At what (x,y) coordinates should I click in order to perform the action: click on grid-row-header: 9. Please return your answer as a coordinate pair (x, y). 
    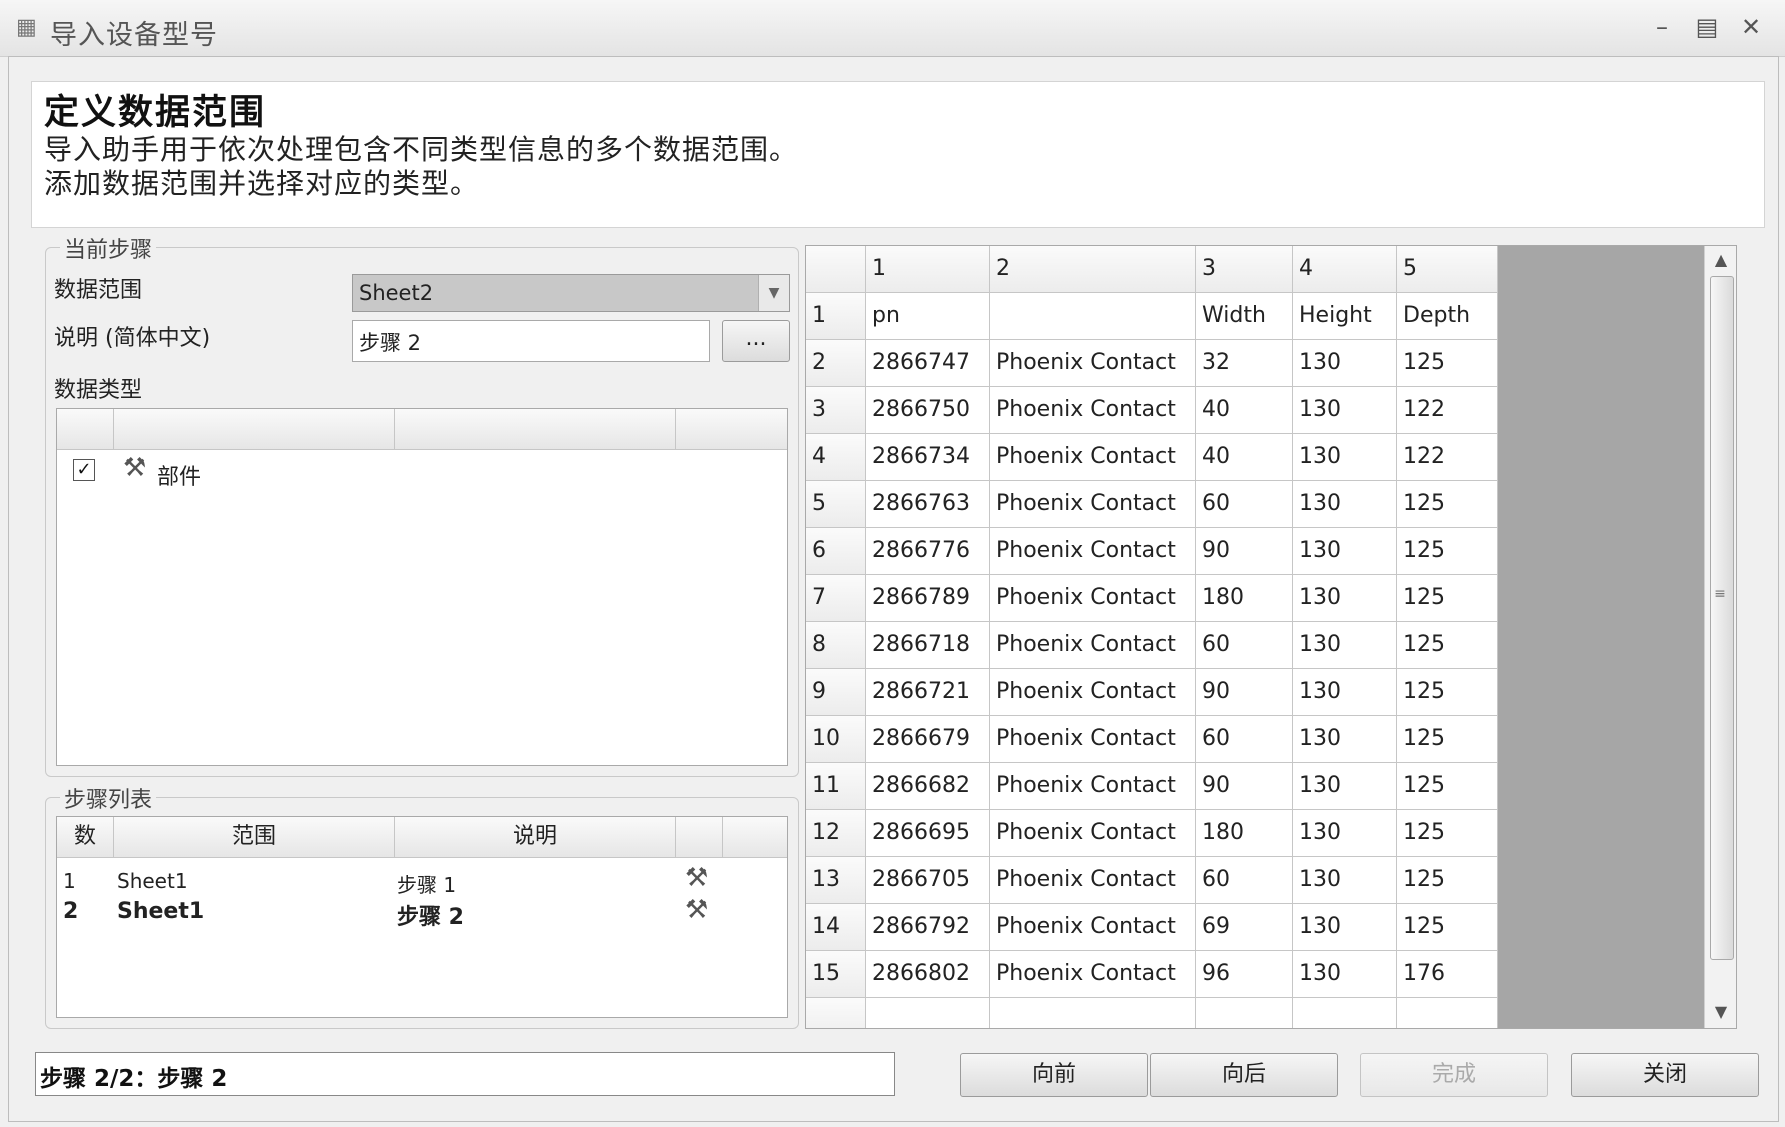
    Looking at the image, I should click on (836, 692).